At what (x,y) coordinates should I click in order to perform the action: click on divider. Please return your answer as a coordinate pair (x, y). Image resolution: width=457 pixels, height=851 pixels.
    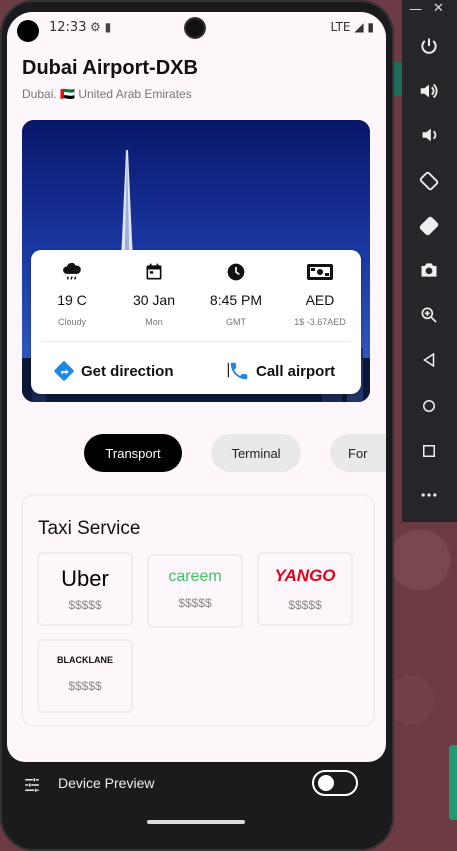
    Looking at the image, I should click on (196, 341).